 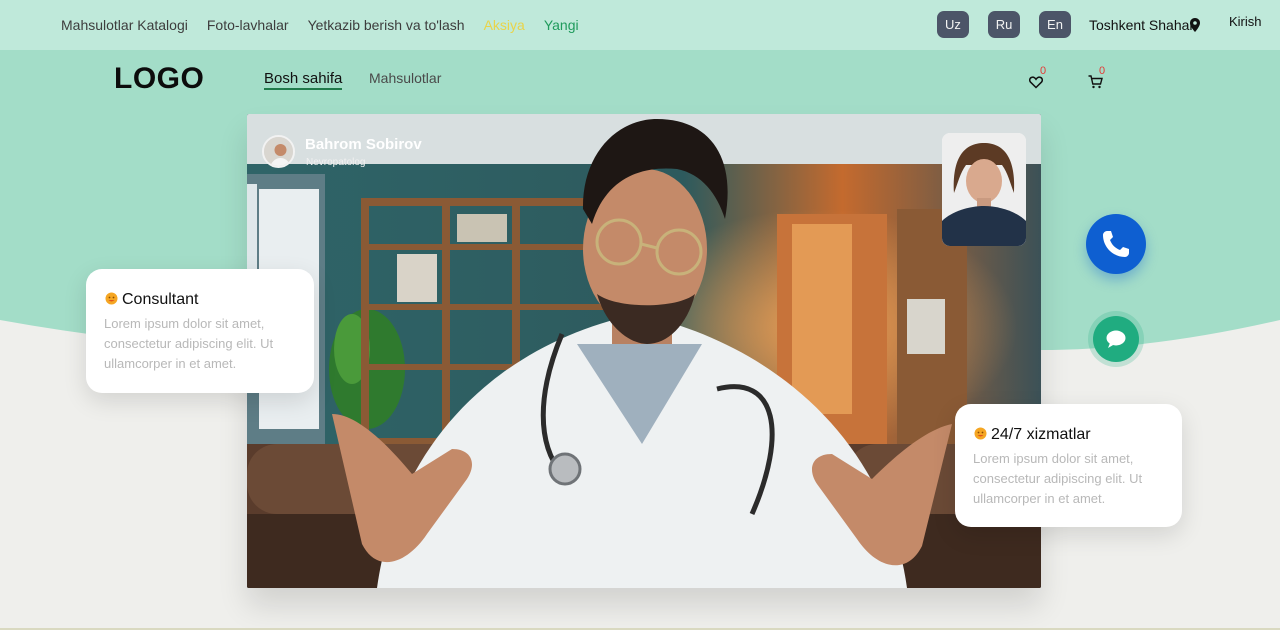 I want to click on host-avatar, so click(x=278, y=151).